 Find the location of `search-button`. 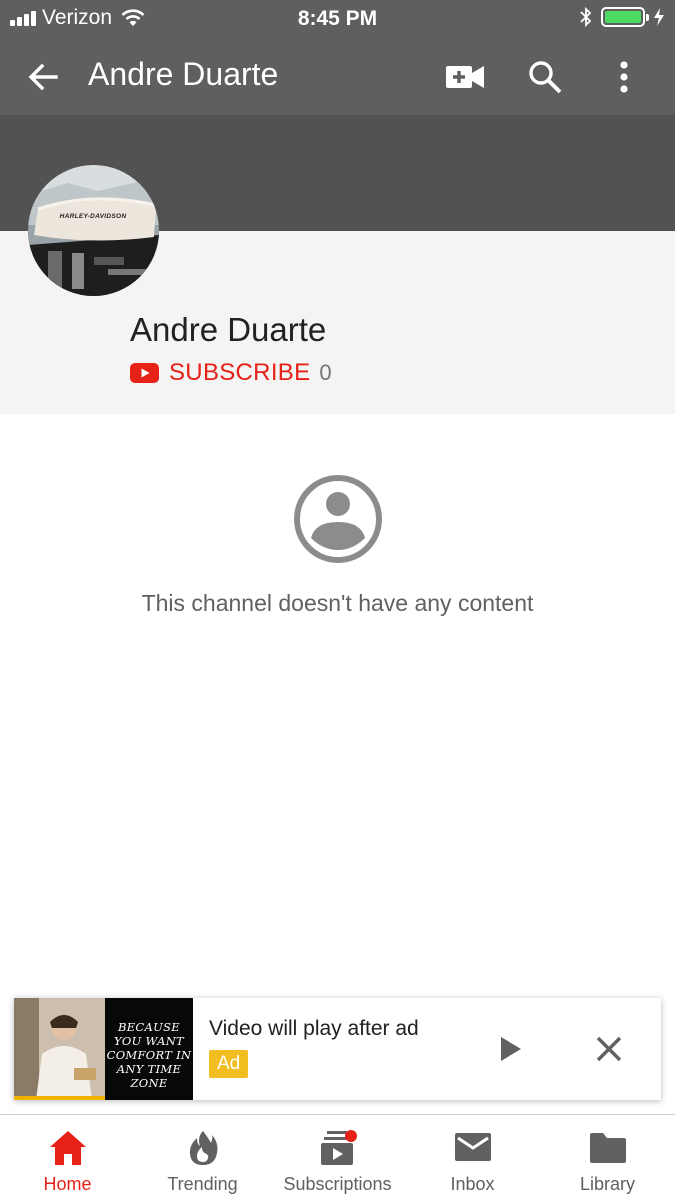

search-button is located at coordinates (545, 77).